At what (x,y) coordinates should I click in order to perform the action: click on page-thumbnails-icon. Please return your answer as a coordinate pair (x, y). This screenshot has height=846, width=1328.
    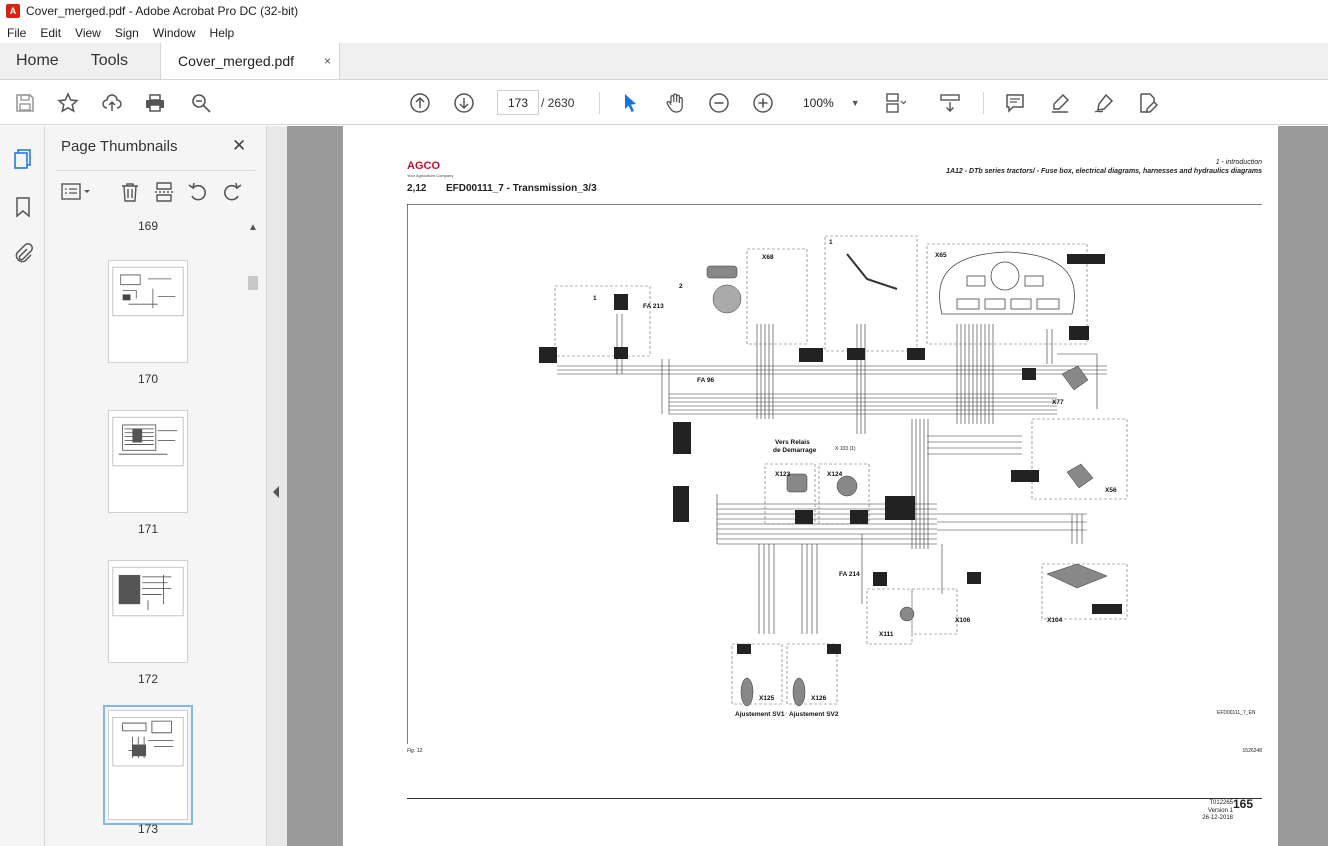
    Looking at the image, I should click on (23, 159).